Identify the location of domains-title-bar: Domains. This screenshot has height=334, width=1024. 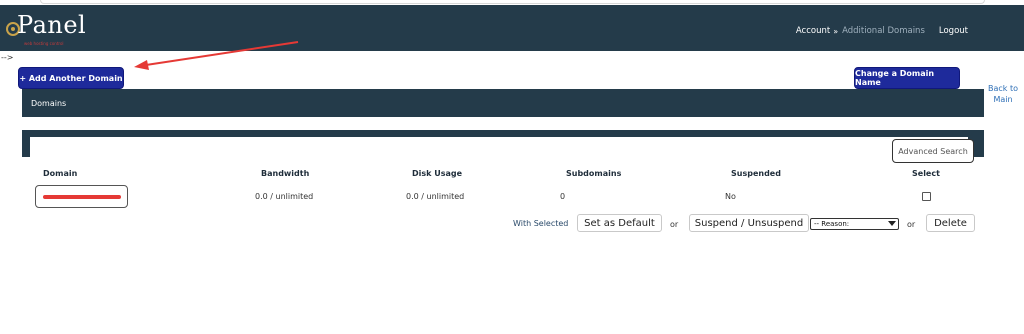
(503, 103).